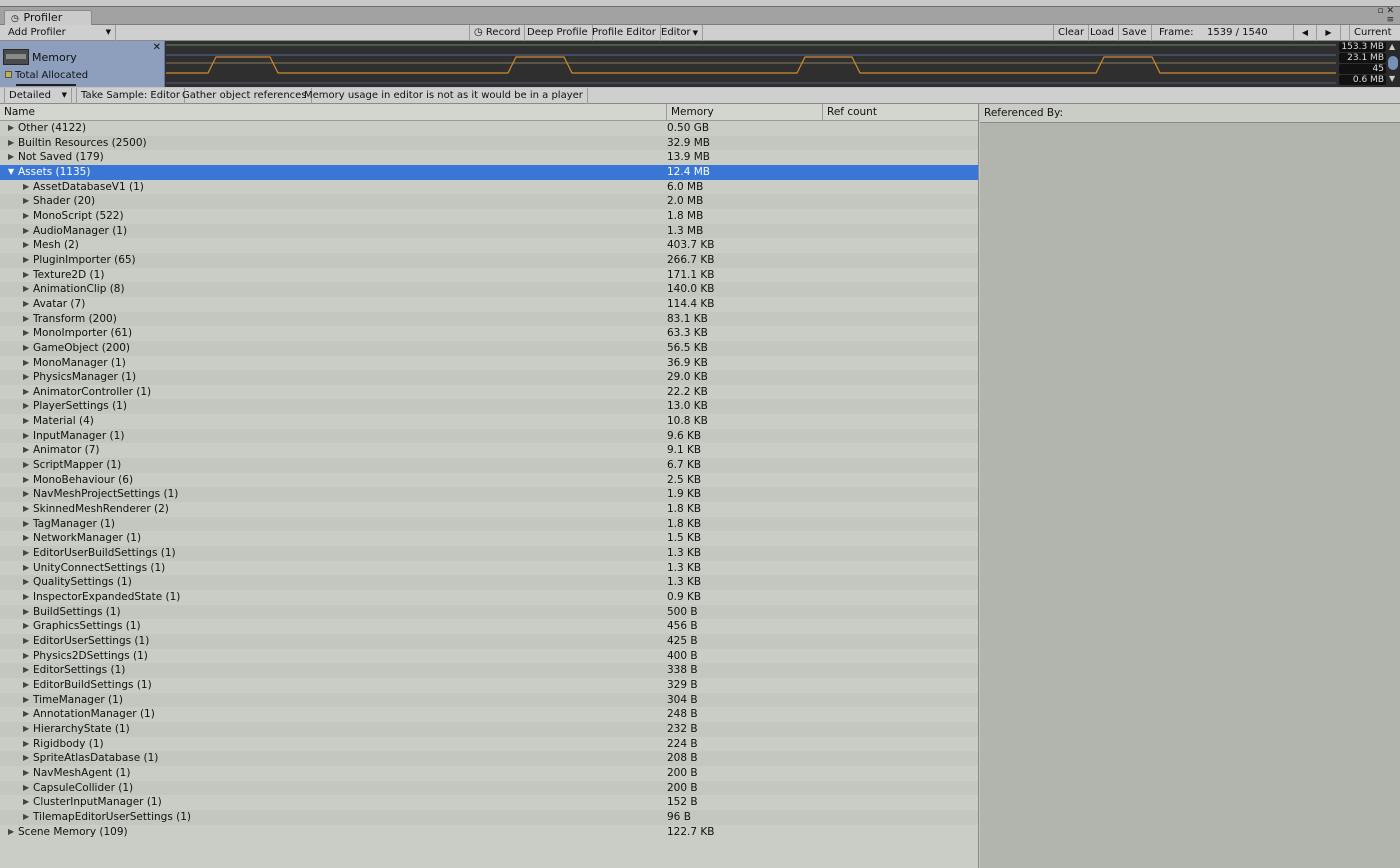  What do you see at coordinates (489, 597) in the screenshot?
I see `tree-row: ▶ InspectorExpandedState (1) 0.9 KB` at bounding box center [489, 597].